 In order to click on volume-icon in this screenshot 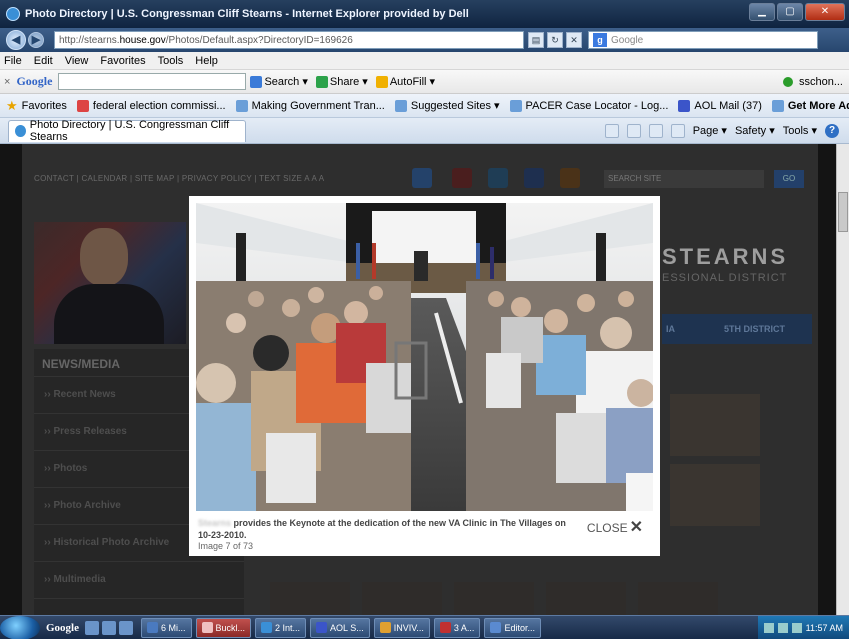, I will do `click(796, 627)`.